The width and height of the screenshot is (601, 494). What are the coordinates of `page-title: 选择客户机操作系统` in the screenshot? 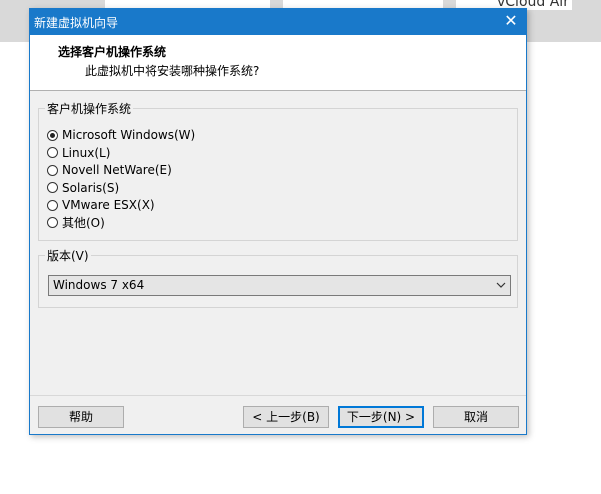 It's located at (112, 52).